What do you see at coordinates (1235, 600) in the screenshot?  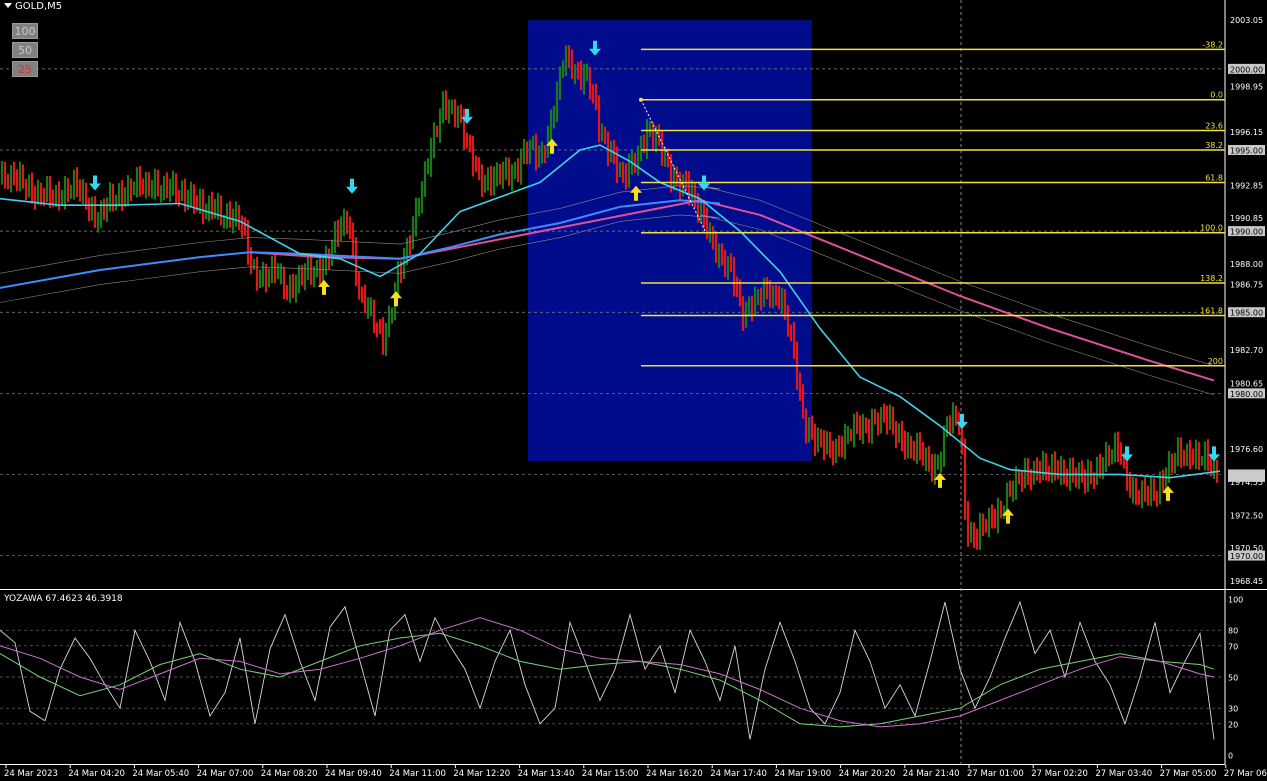 I see `osc-scale-label: 100` at bounding box center [1235, 600].